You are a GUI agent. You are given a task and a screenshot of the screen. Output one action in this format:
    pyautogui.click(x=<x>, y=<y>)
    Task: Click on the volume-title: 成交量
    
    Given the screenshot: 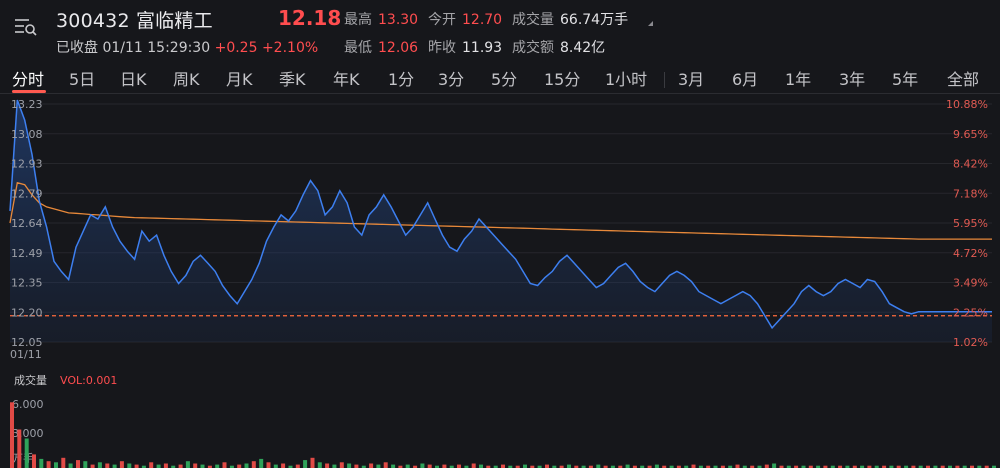 What is the action you would take?
    pyautogui.click(x=30, y=380)
    